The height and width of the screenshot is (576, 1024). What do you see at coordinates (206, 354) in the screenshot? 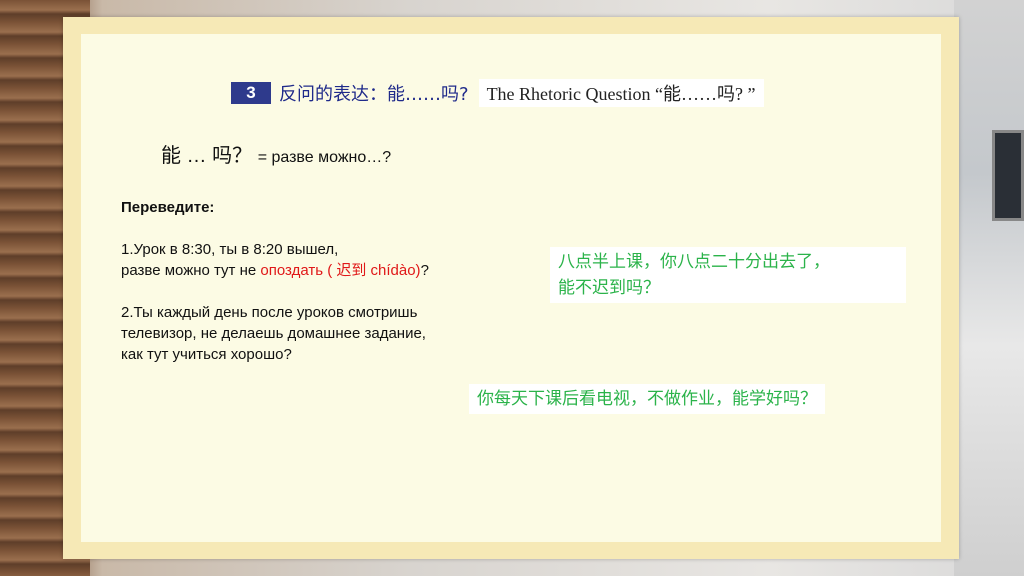
I see `question-2-line-3: как тут учиться хорошо?` at bounding box center [206, 354].